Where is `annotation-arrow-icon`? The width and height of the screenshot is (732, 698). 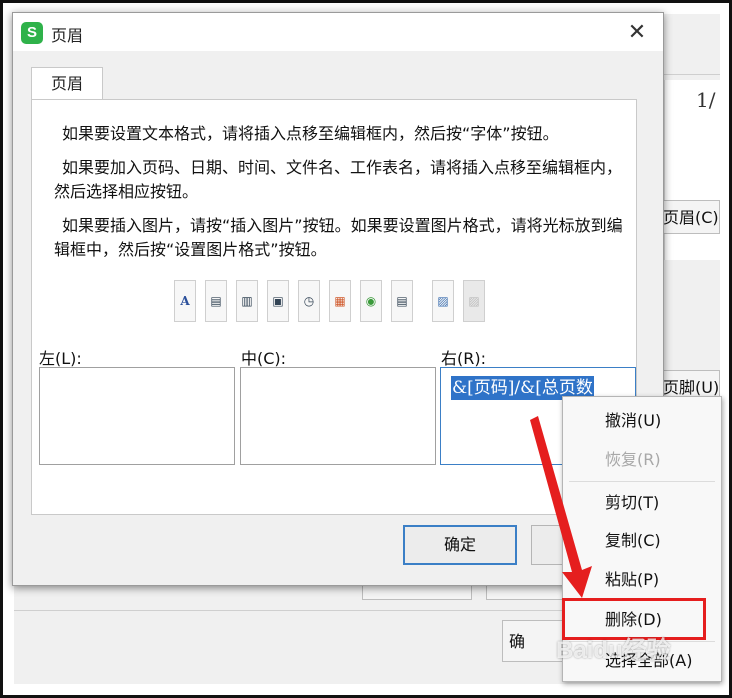 annotation-arrow-icon is located at coordinates (561, 507).